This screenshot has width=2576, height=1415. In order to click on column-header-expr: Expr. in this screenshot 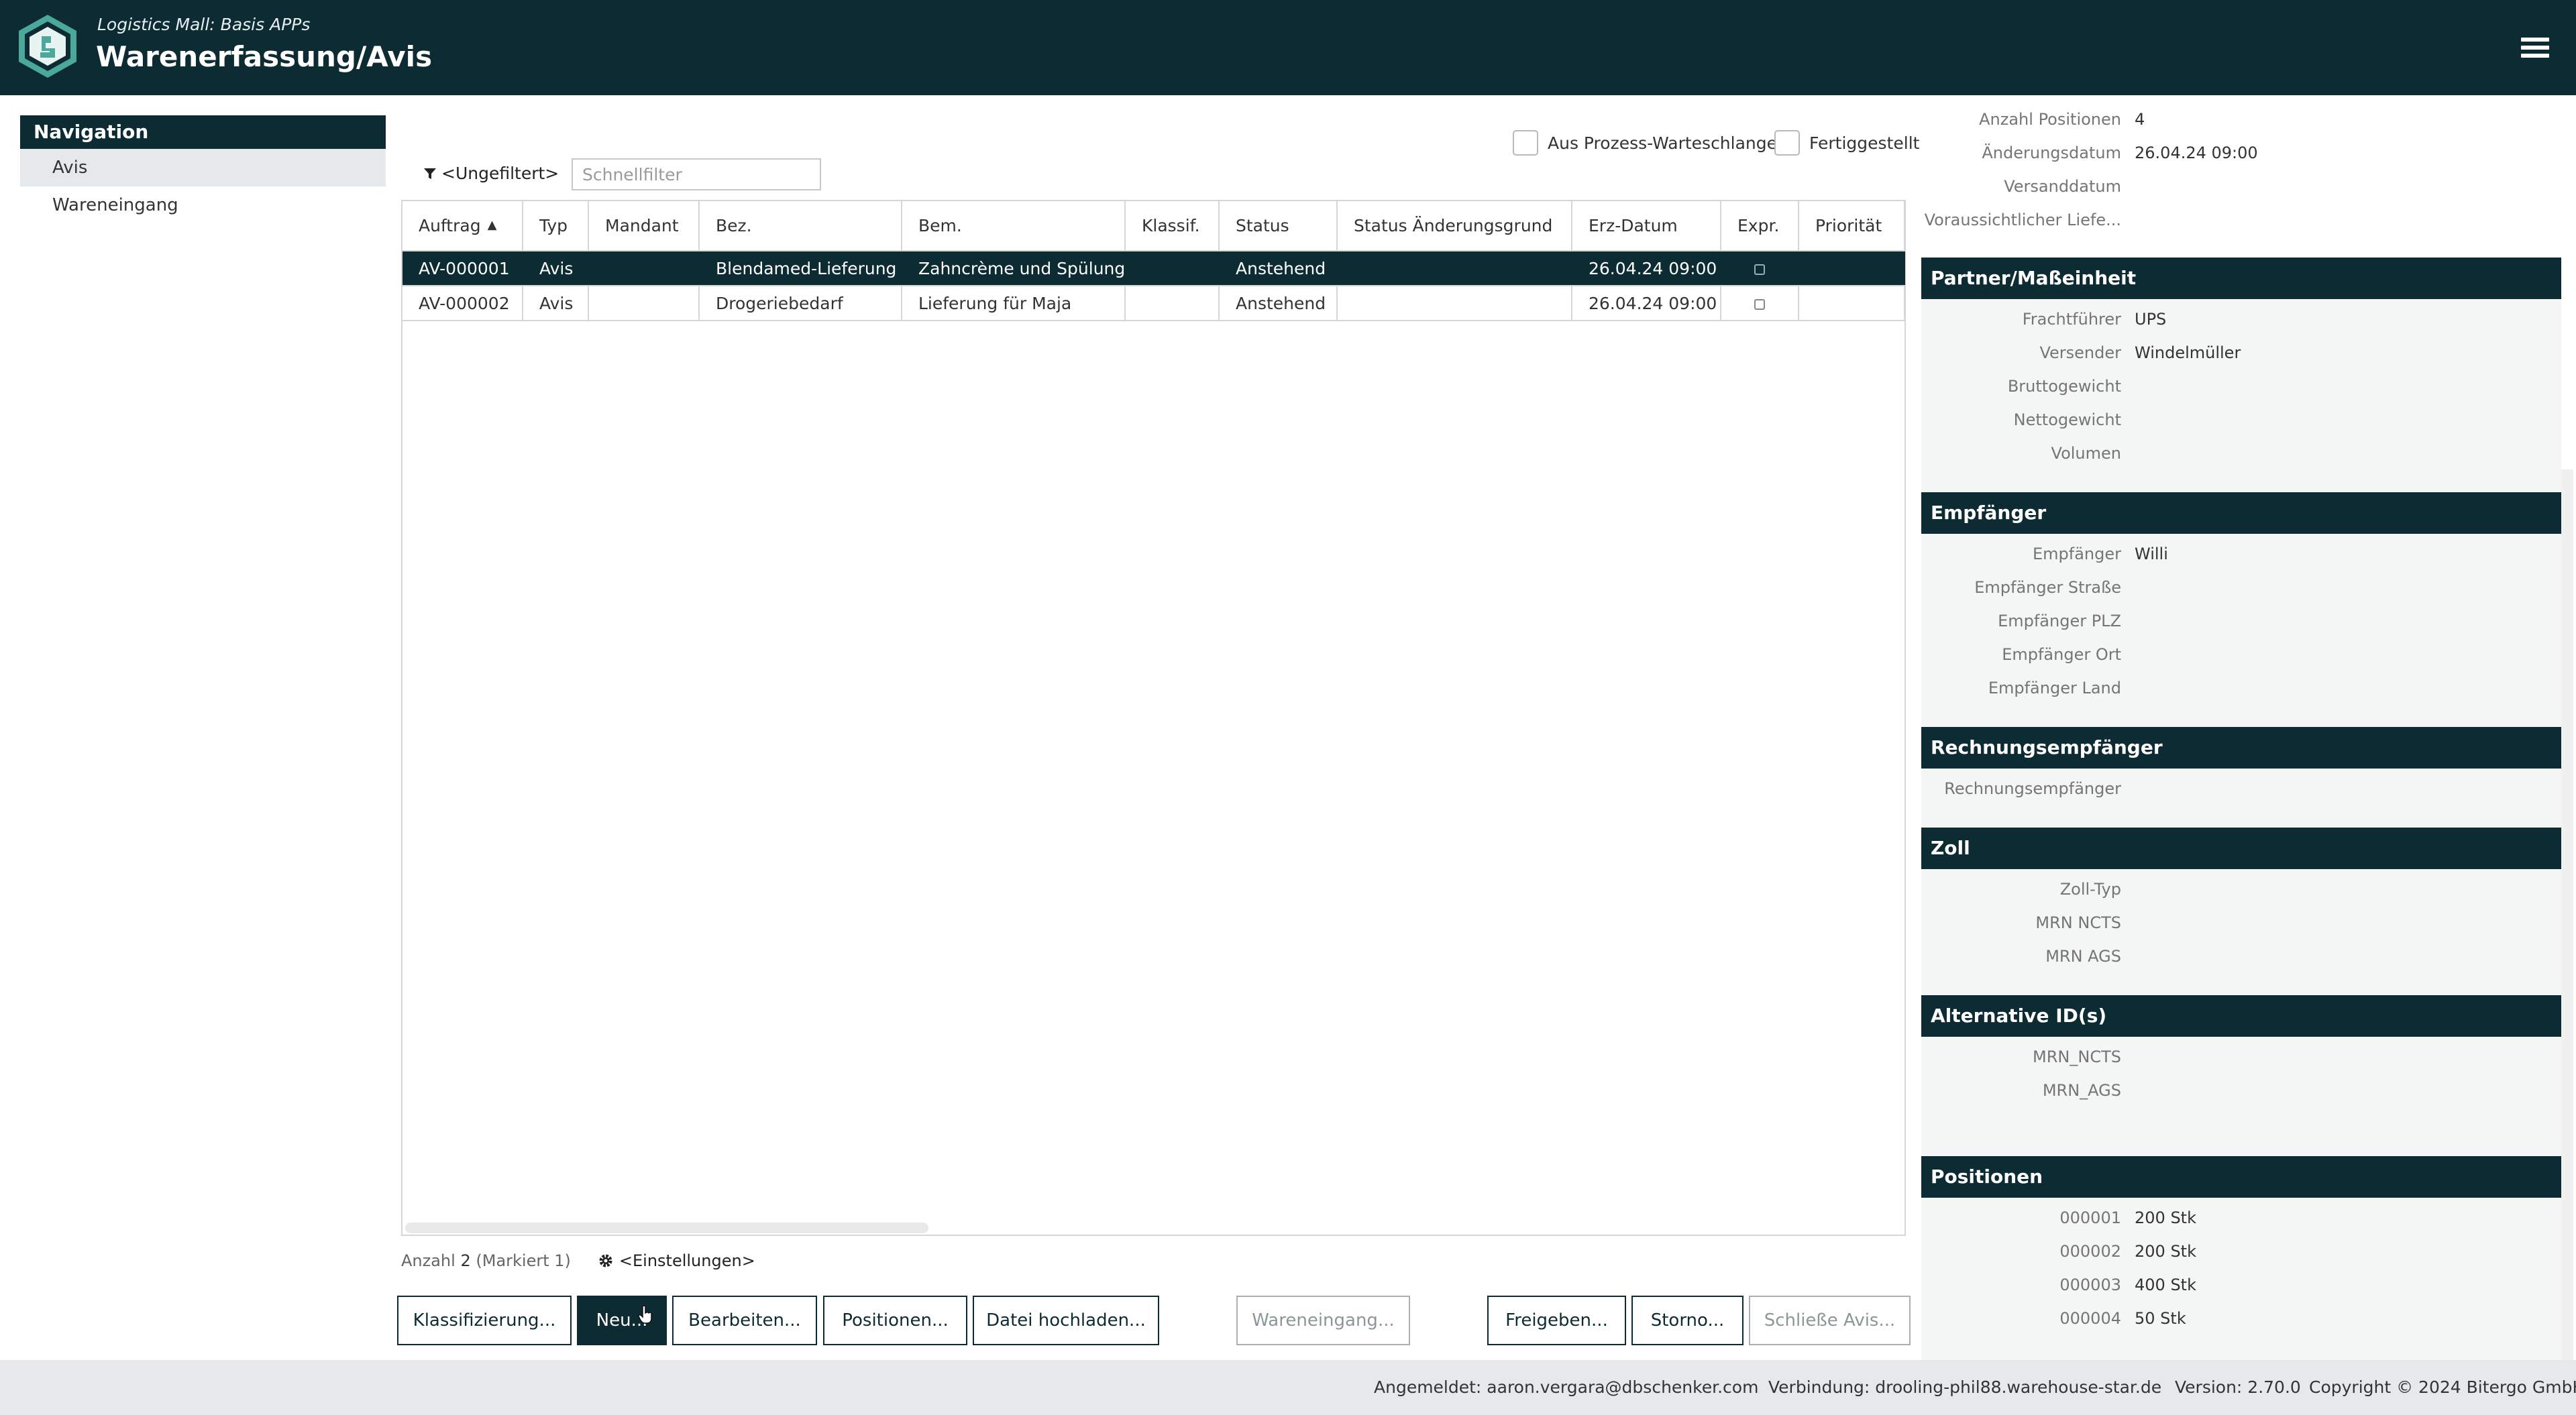, I will do `click(1760, 226)`.